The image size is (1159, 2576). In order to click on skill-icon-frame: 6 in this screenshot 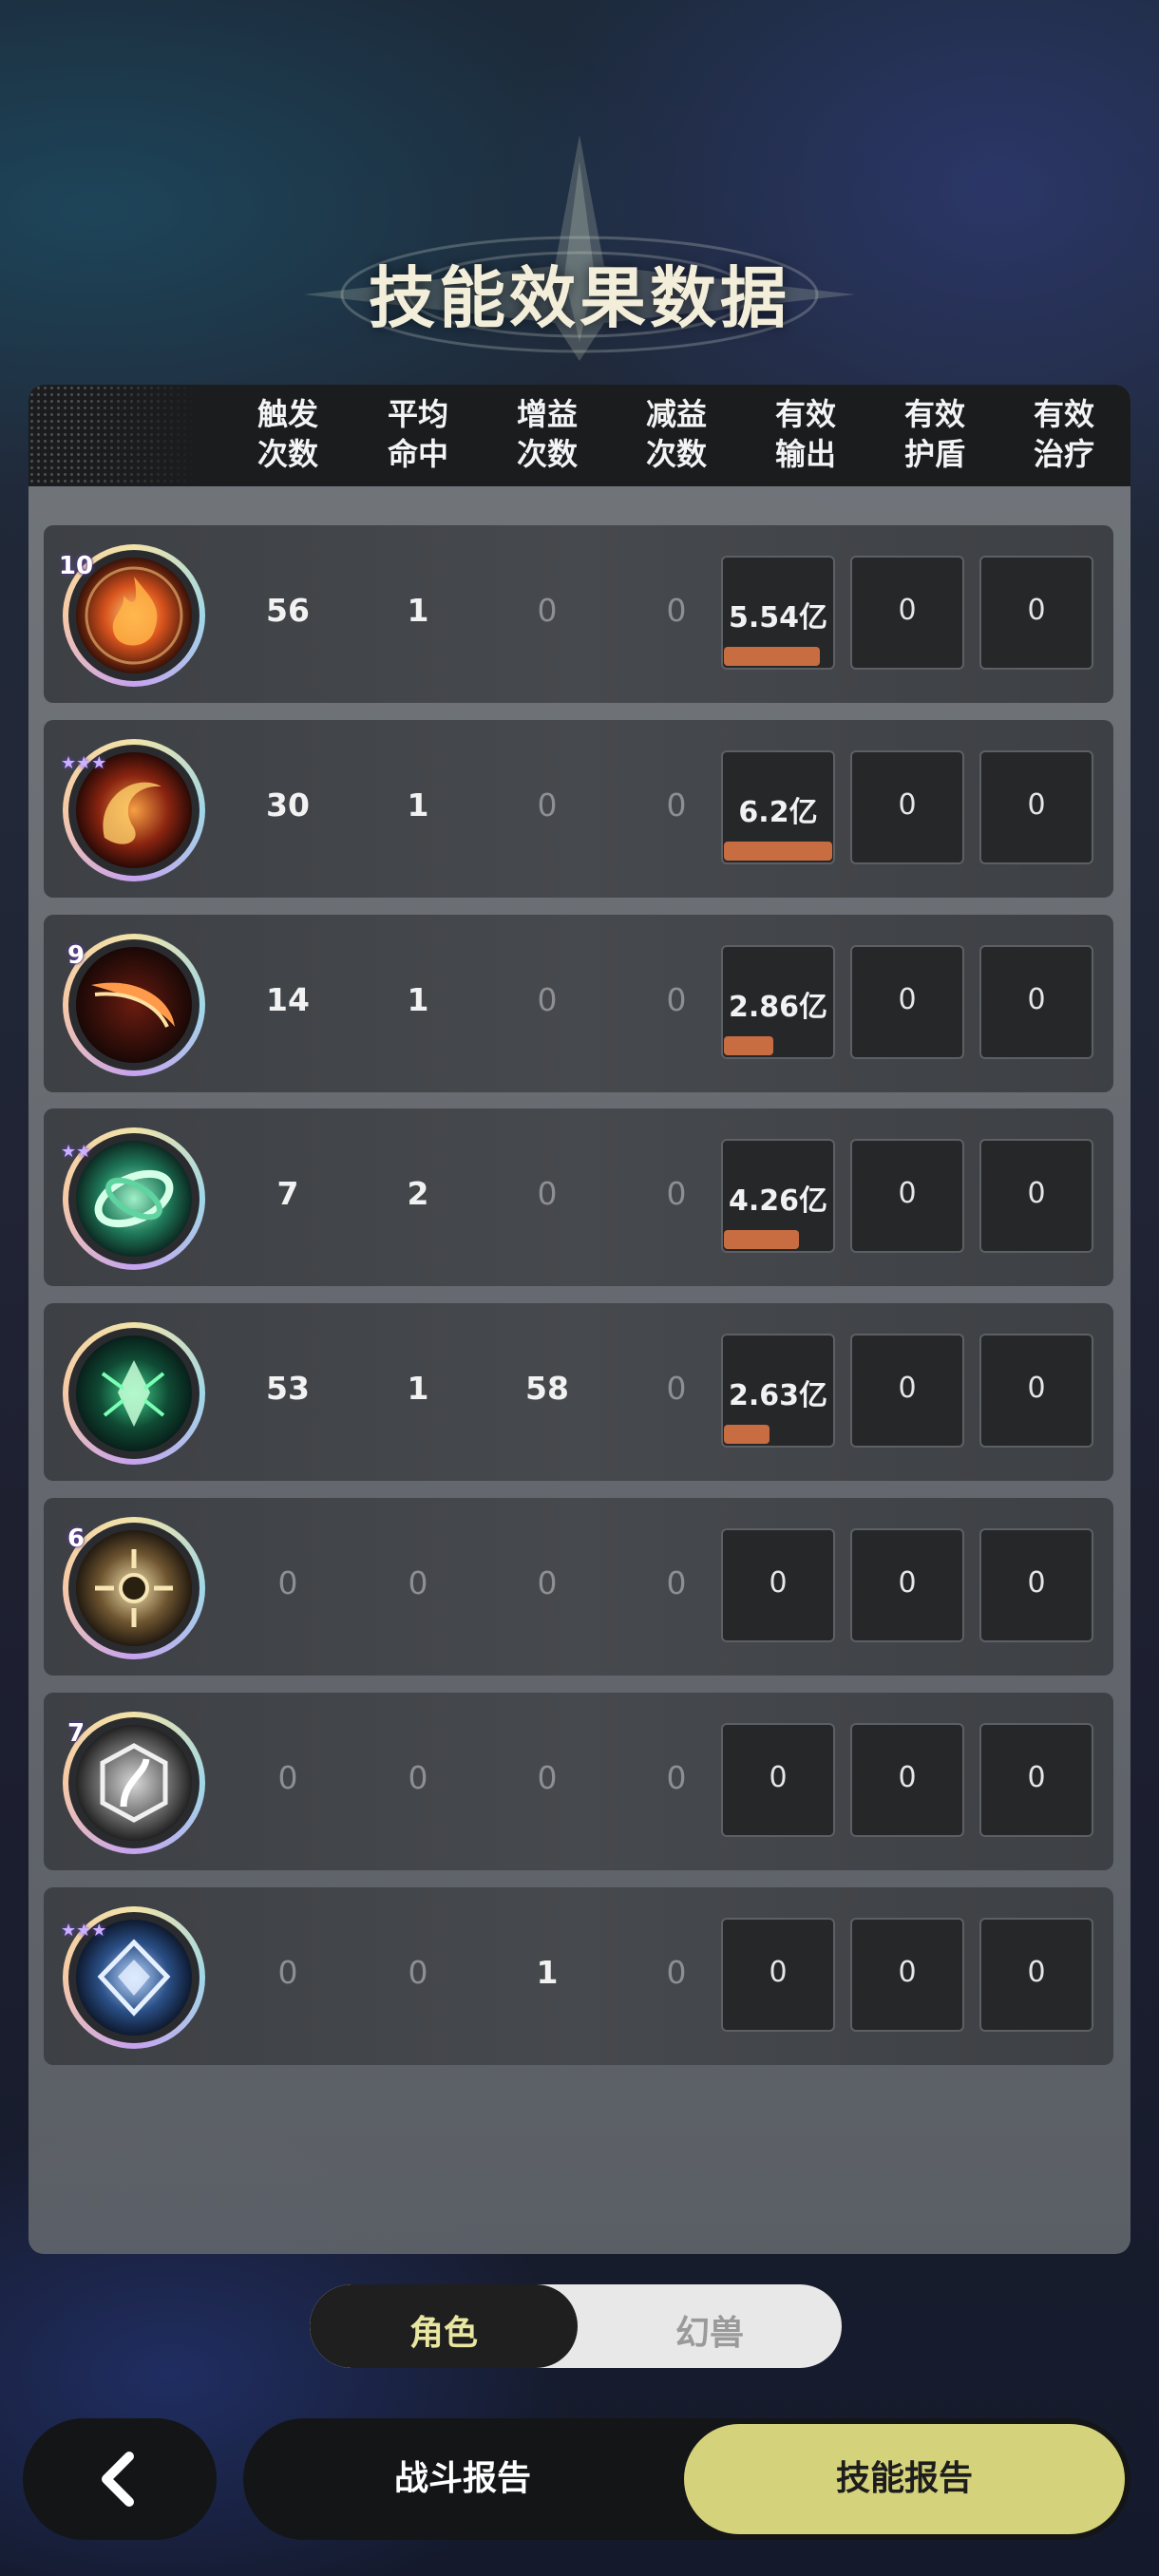, I will do `click(134, 1588)`.